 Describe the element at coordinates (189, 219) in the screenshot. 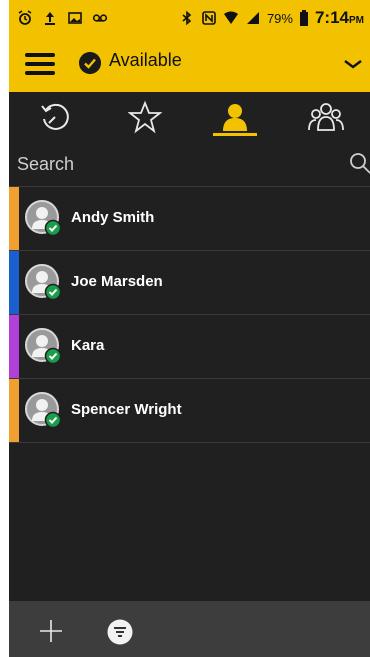

I see `contact-row: Andy Smith` at that location.